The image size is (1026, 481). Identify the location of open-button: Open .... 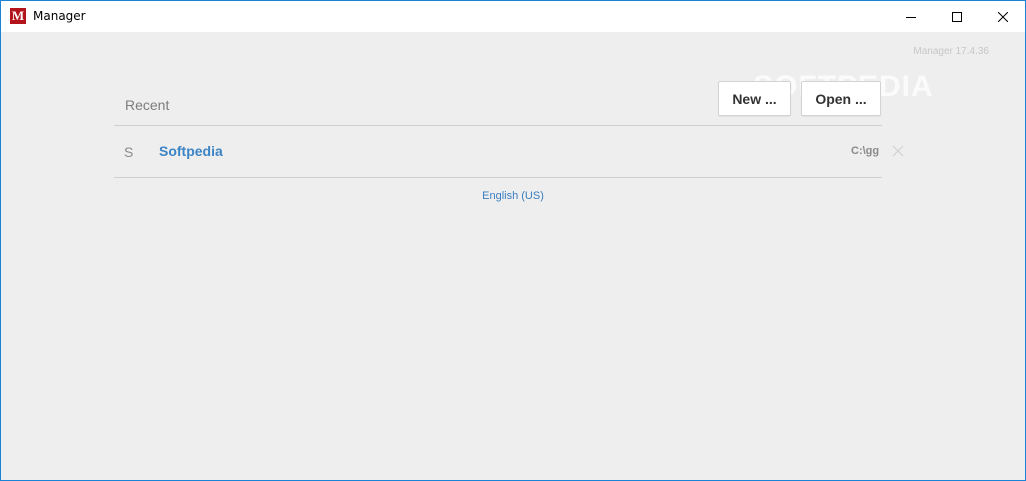
(841, 98).